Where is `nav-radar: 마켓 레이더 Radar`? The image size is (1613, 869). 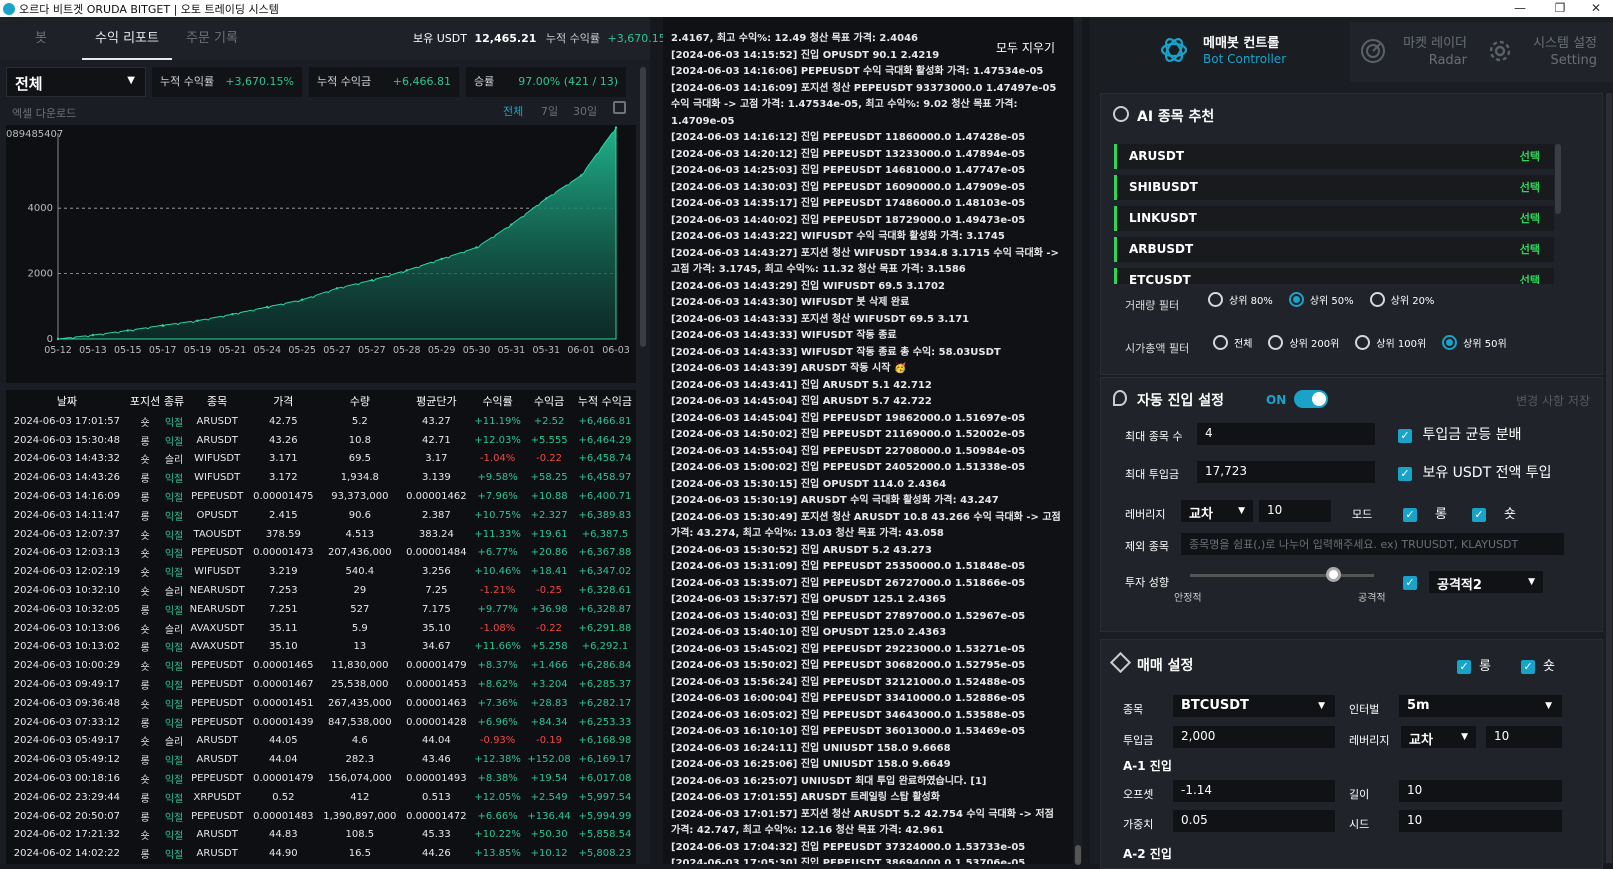 nav-radar: 마켓 레이더 Radar is located at coordinates (1413, 52).